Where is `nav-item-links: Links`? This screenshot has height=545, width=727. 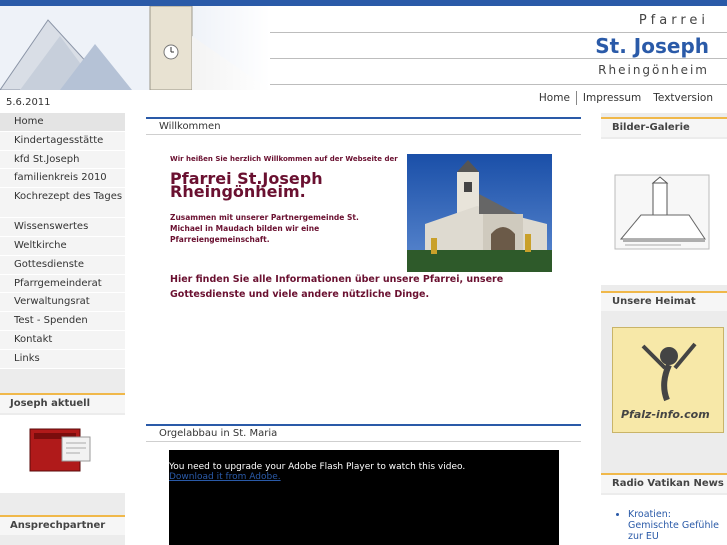
nav-item-links: Links is located at coordinates (62, 359).